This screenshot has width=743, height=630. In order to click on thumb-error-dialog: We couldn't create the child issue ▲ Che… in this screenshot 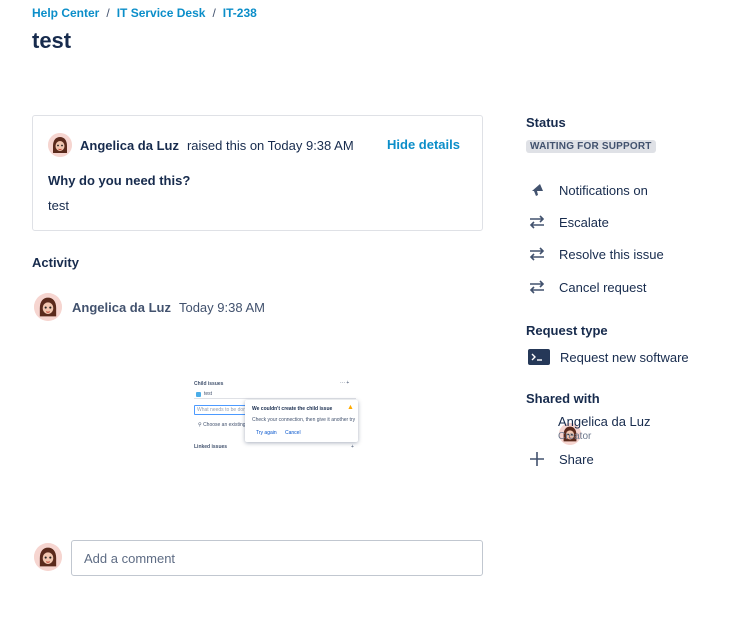, I will do `click(301, 421)`.